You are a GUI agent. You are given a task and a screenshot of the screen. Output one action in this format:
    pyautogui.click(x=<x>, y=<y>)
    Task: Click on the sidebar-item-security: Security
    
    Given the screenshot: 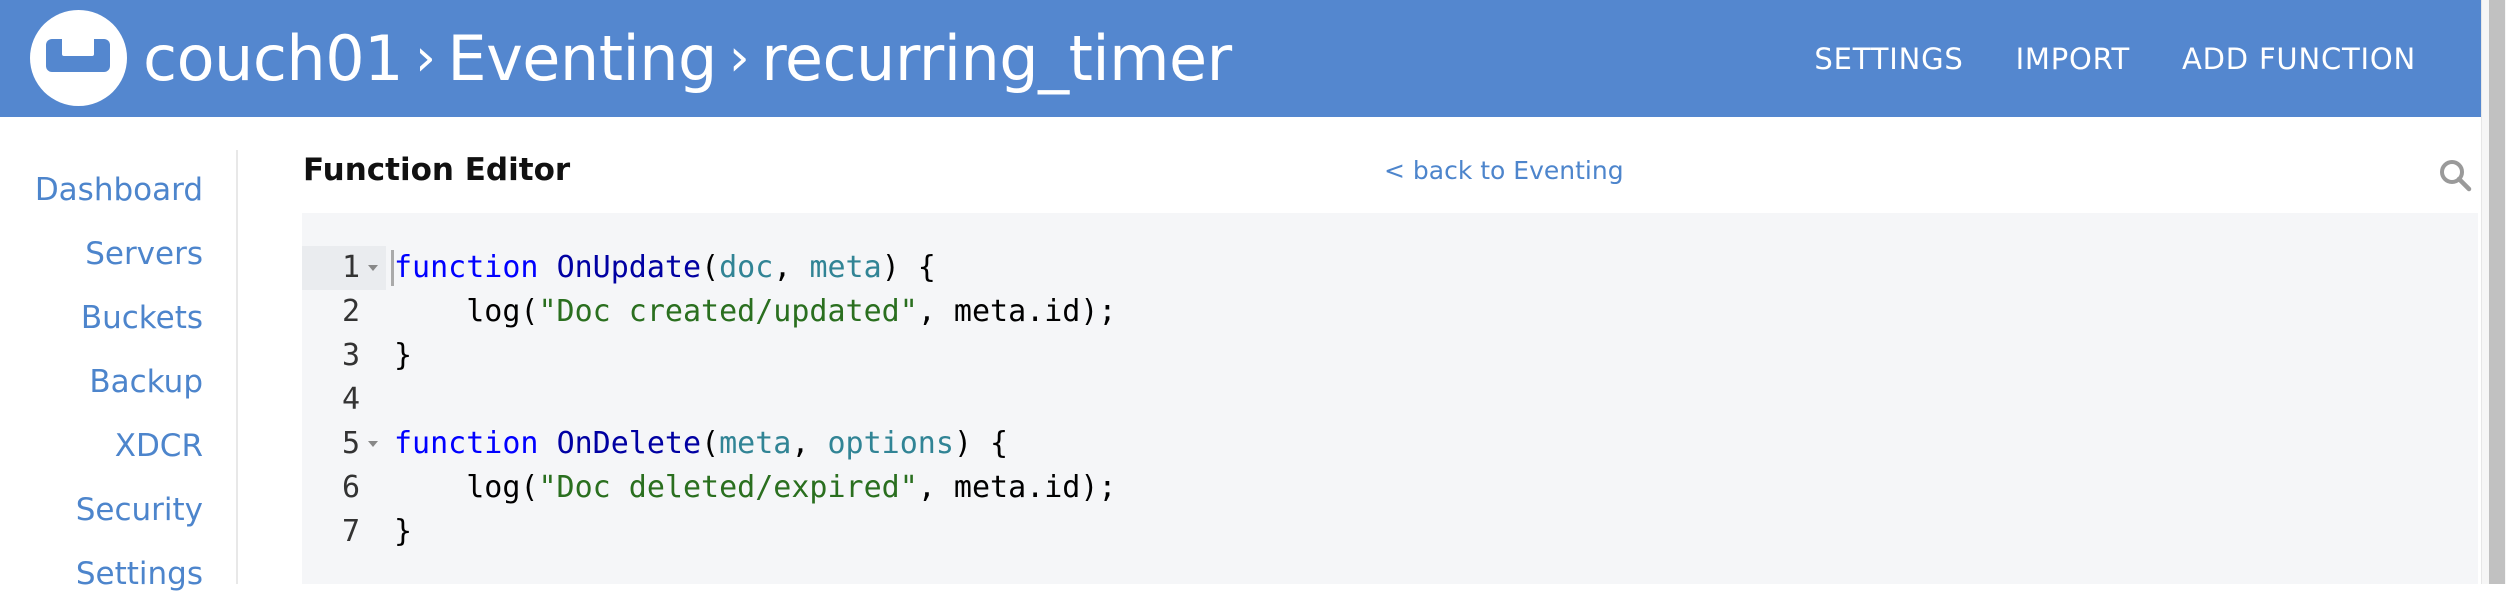 What is the action you would take?
    pyautogui.click(x=139, y=510)
    